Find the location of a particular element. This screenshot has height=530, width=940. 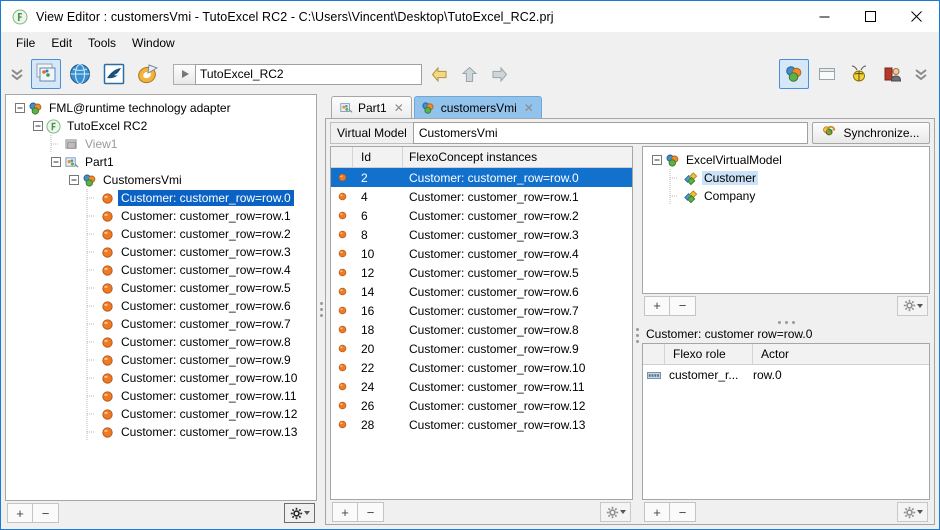

double-chevron-down-icon is located at coordinates (17, 74).